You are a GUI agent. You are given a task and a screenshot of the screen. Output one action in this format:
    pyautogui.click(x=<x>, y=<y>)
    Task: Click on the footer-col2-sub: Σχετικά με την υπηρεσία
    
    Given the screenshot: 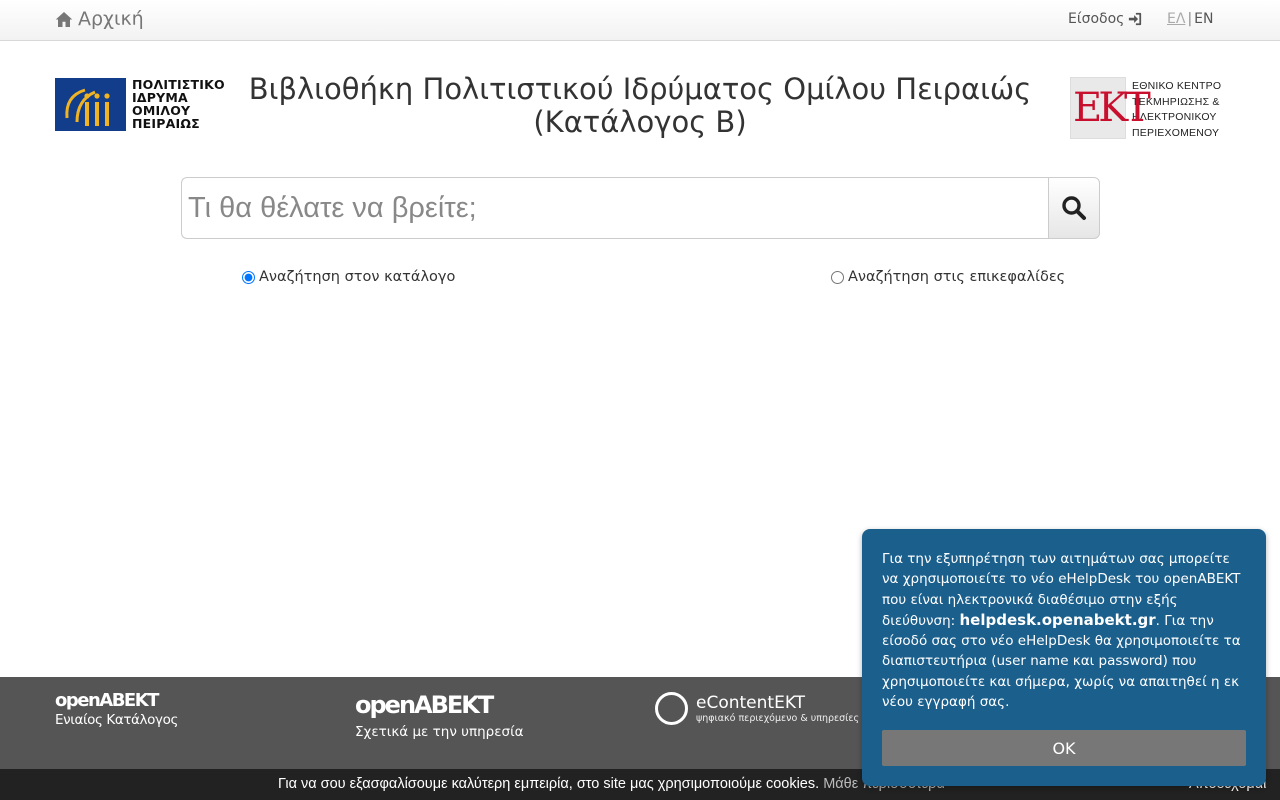 What is the action you would take?
    pyautogui.click(x=439, y=732)
    